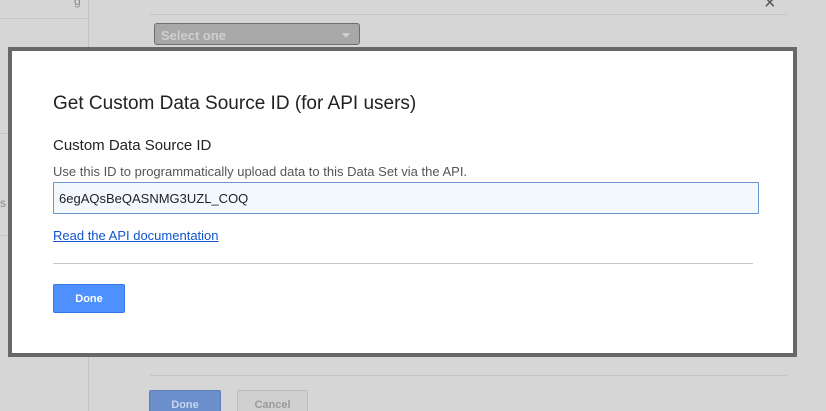  I want to click on background-select-placeholder: Select one, so click(194, 35).